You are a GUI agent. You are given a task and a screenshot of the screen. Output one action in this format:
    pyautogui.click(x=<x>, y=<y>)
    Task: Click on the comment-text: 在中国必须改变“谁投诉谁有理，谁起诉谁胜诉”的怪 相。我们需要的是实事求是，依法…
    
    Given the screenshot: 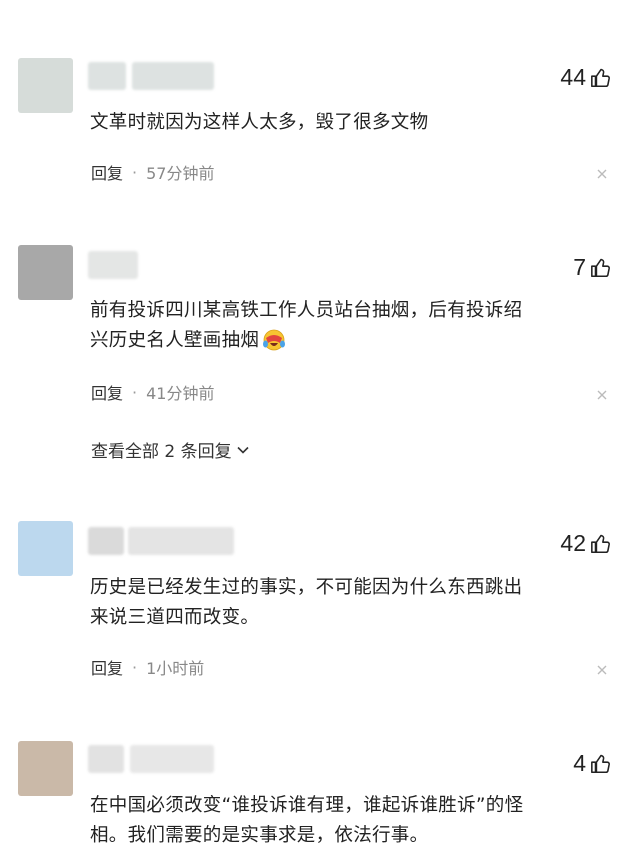 What is the action you would take?
    pyautogui.click(x=307, y=820)
    